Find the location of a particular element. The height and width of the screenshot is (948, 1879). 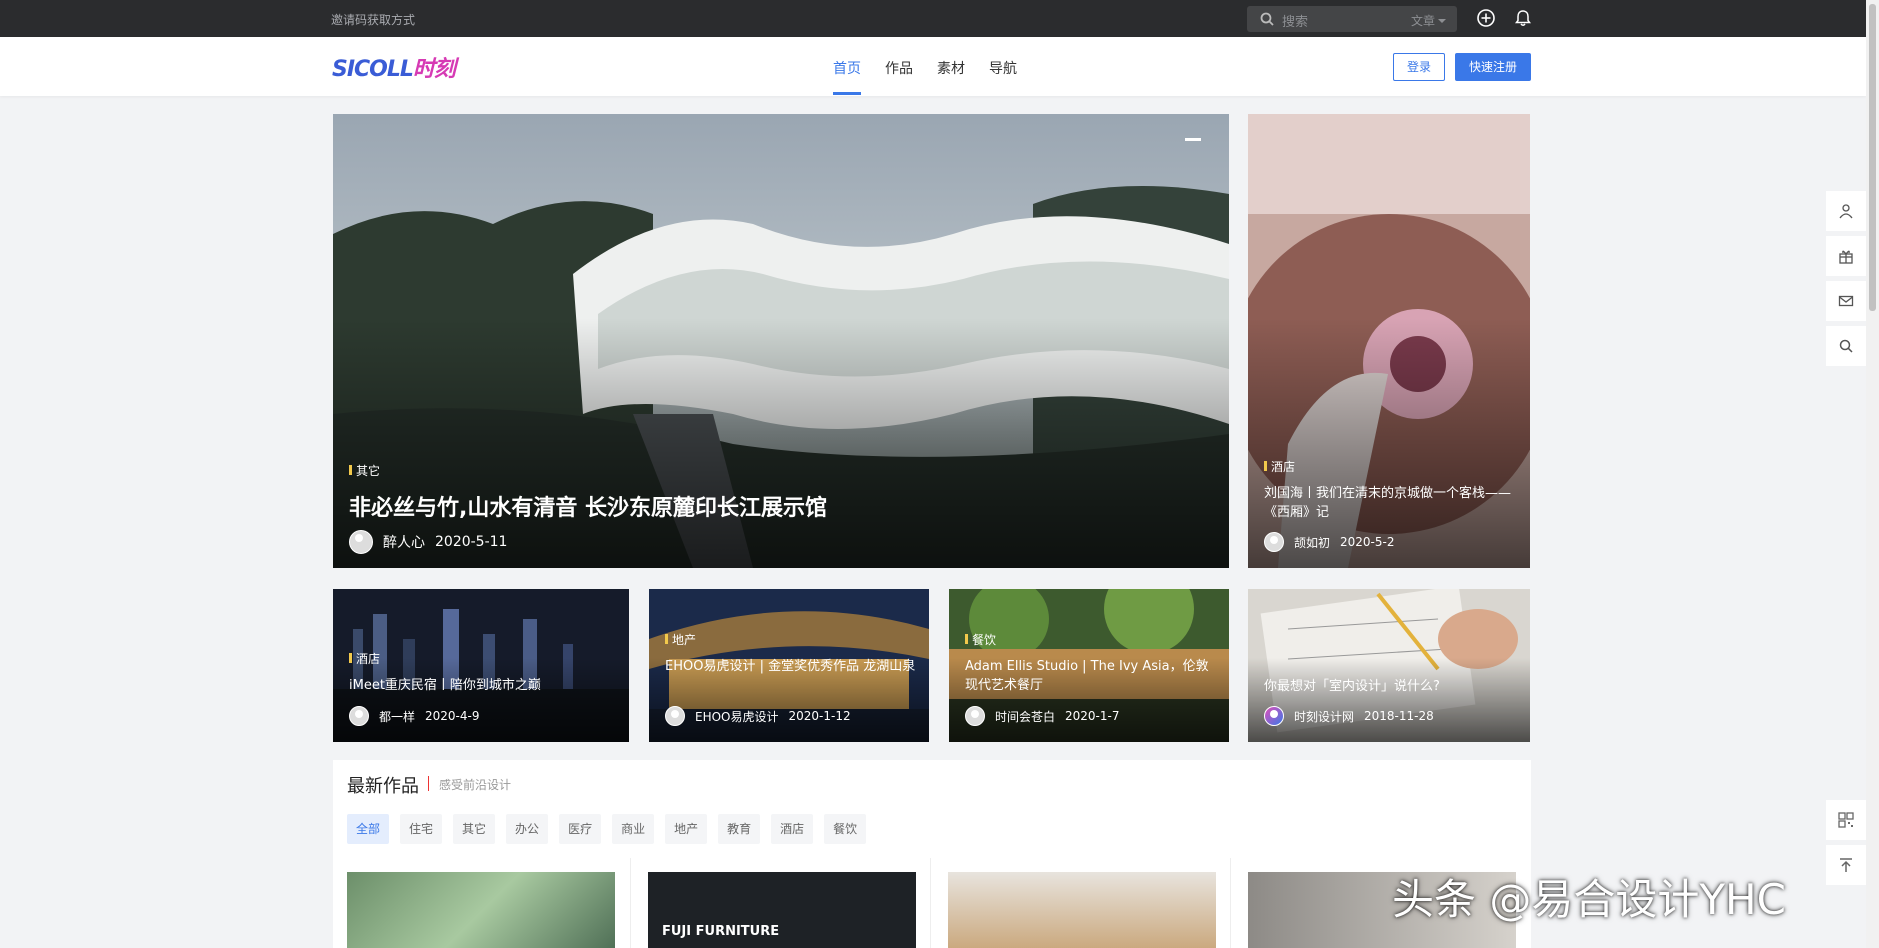

section-title: 最新作品 is located at coordinates (383, 786).